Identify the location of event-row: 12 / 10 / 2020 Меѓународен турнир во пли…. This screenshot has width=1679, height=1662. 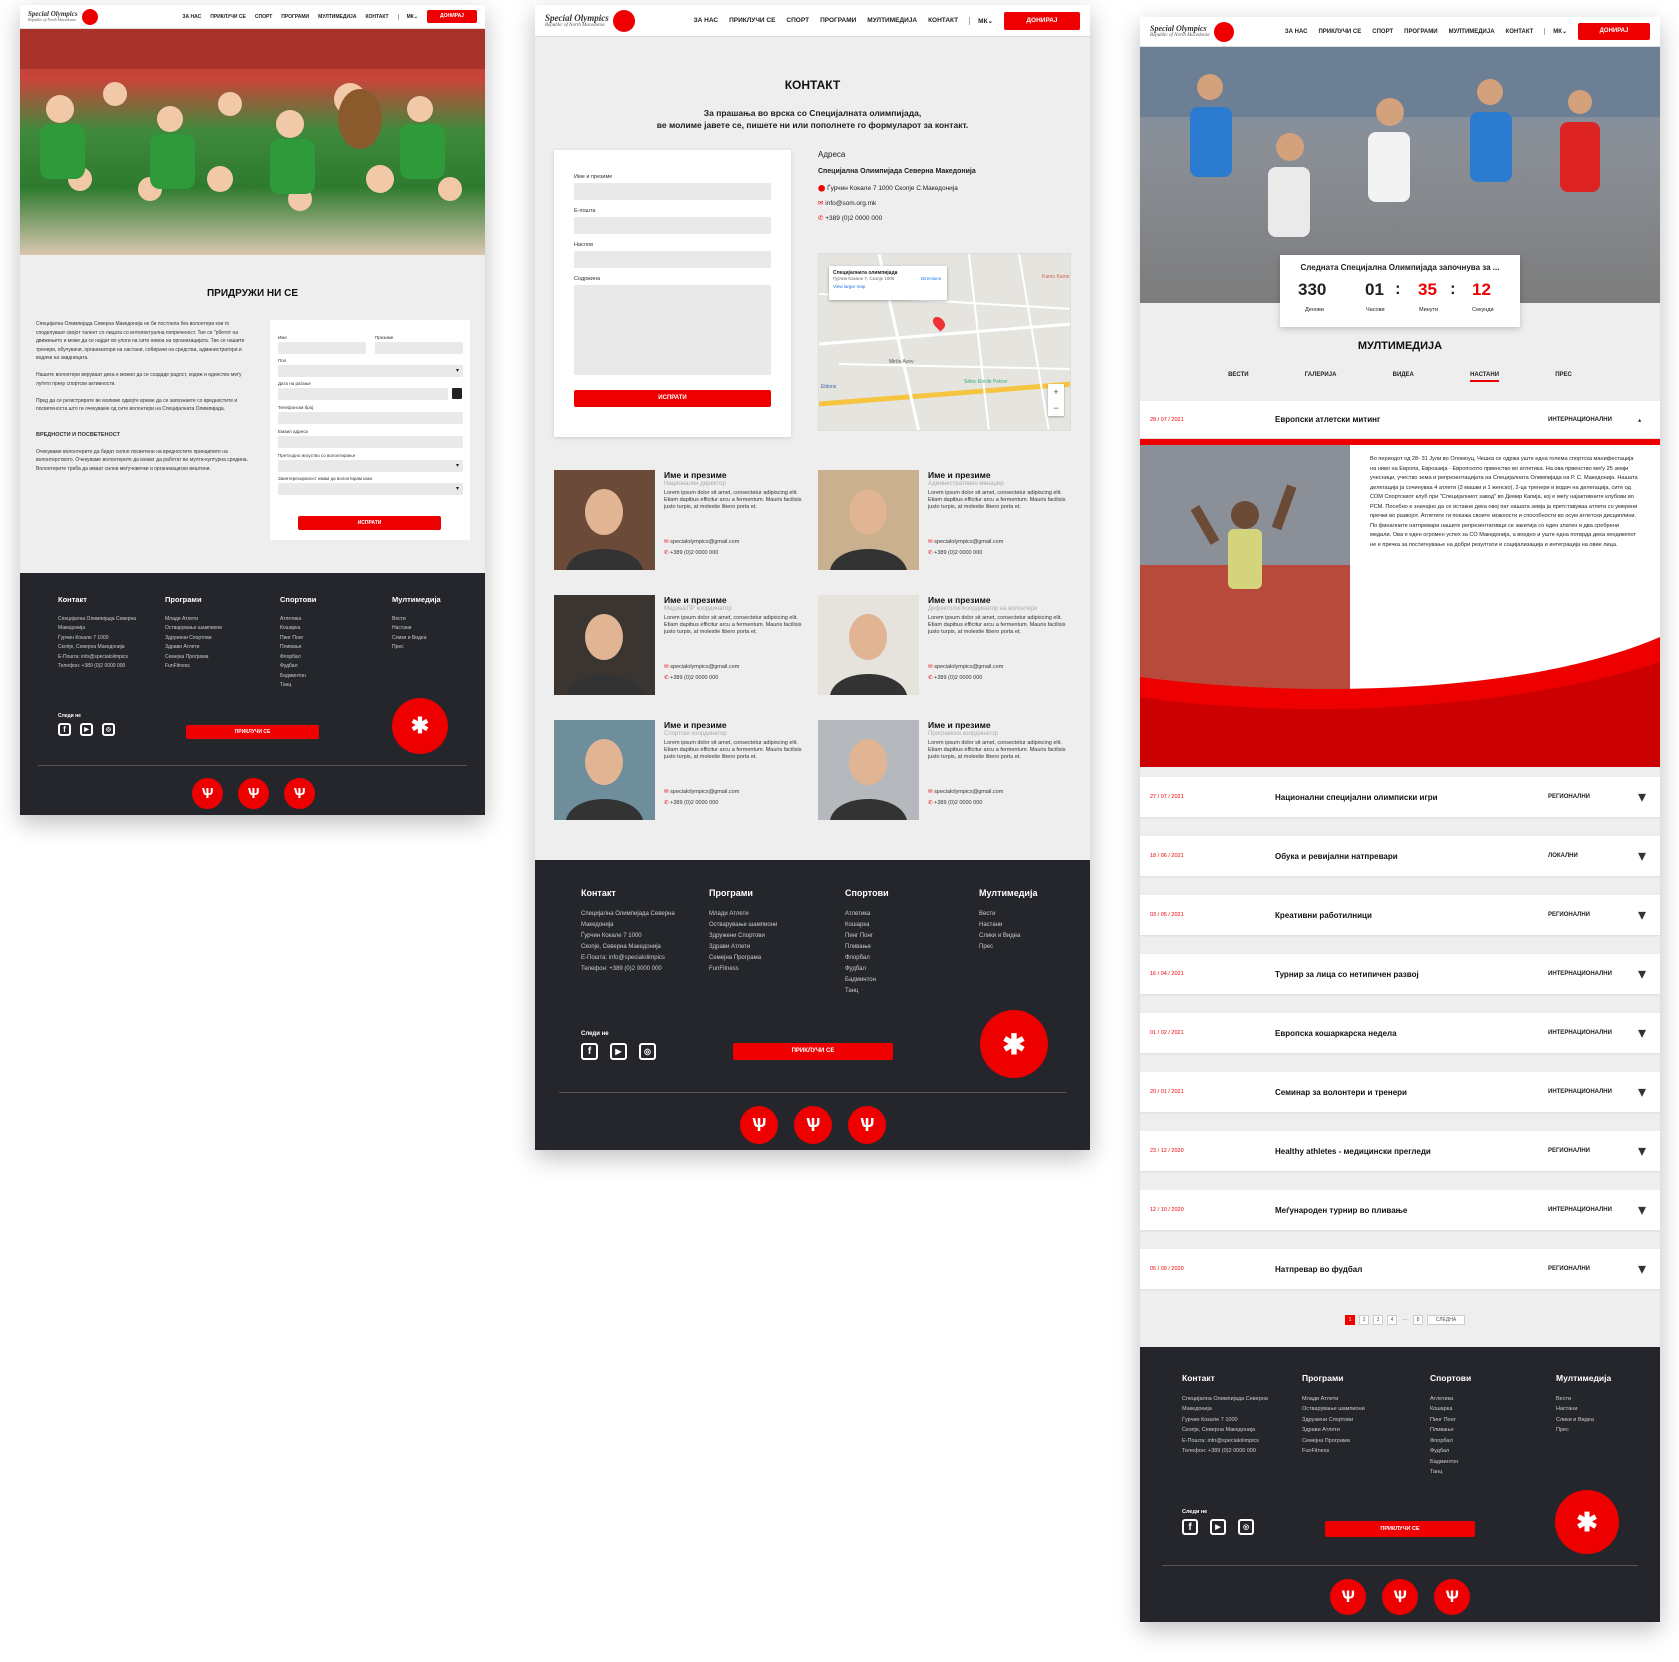
(1400, 1210).